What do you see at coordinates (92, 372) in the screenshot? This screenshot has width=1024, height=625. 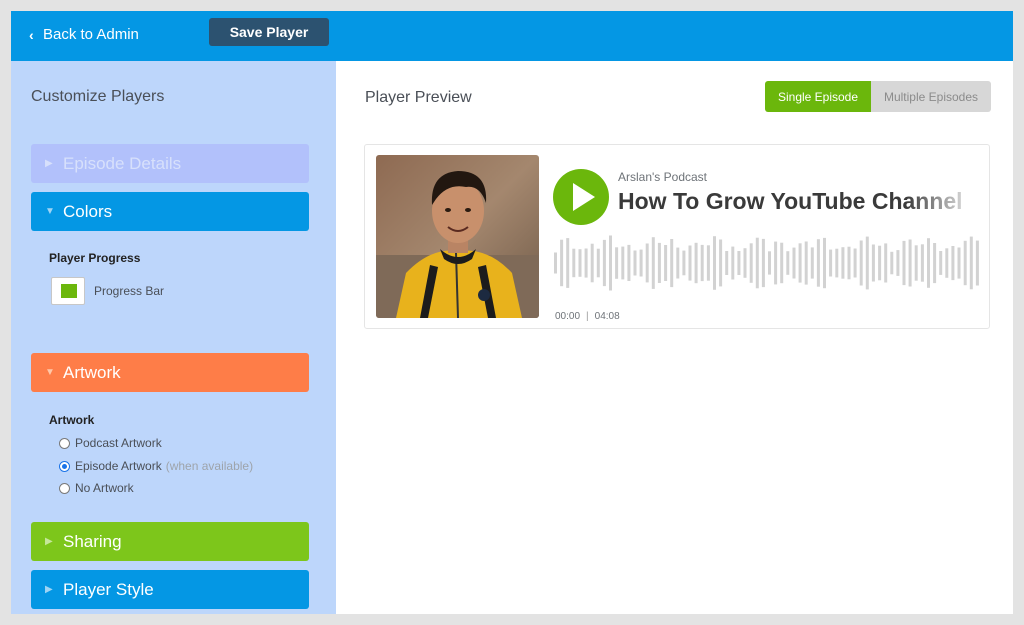 I see `section-label: Artwork` at bounding box center [92, 372].